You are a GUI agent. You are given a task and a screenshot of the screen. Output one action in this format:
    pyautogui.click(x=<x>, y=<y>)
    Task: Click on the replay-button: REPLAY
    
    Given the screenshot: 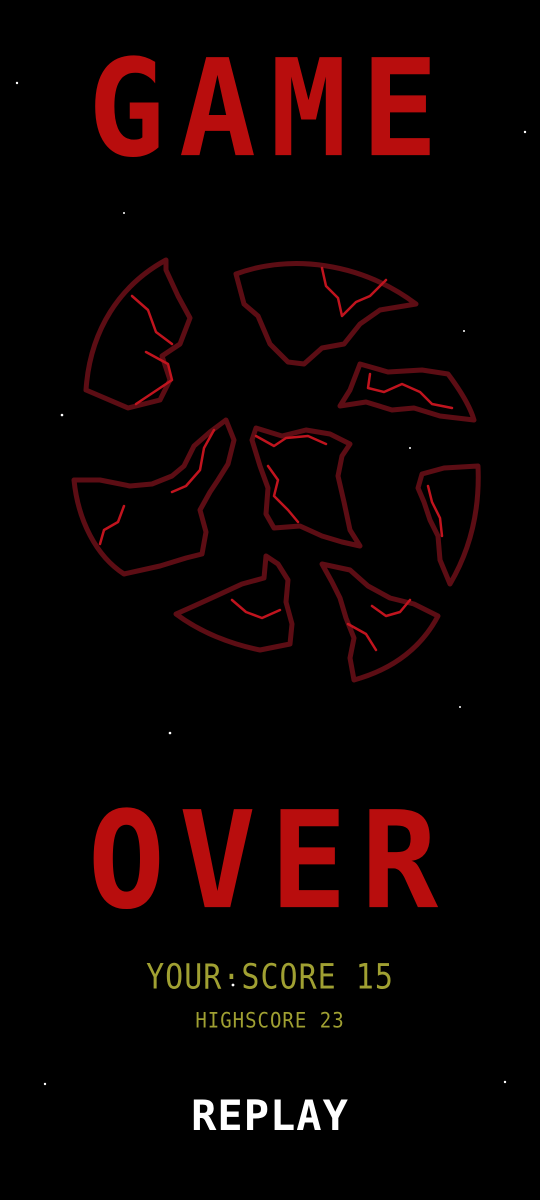 What is the action you would take?
    pyautogui.click(x=270, y=1116)
    